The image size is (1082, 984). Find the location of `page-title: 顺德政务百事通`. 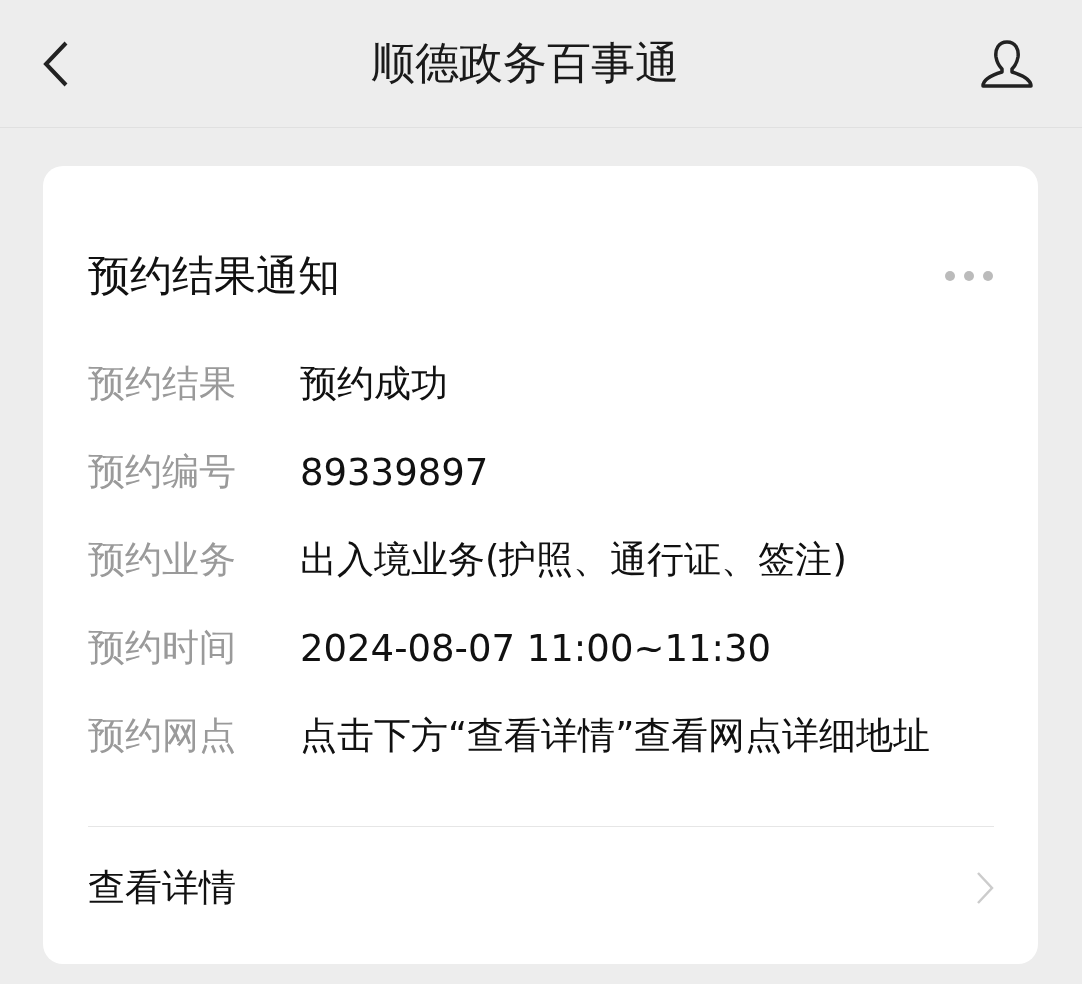

page-title: 顺德政务百事通 is located at coordinates (525, 63).